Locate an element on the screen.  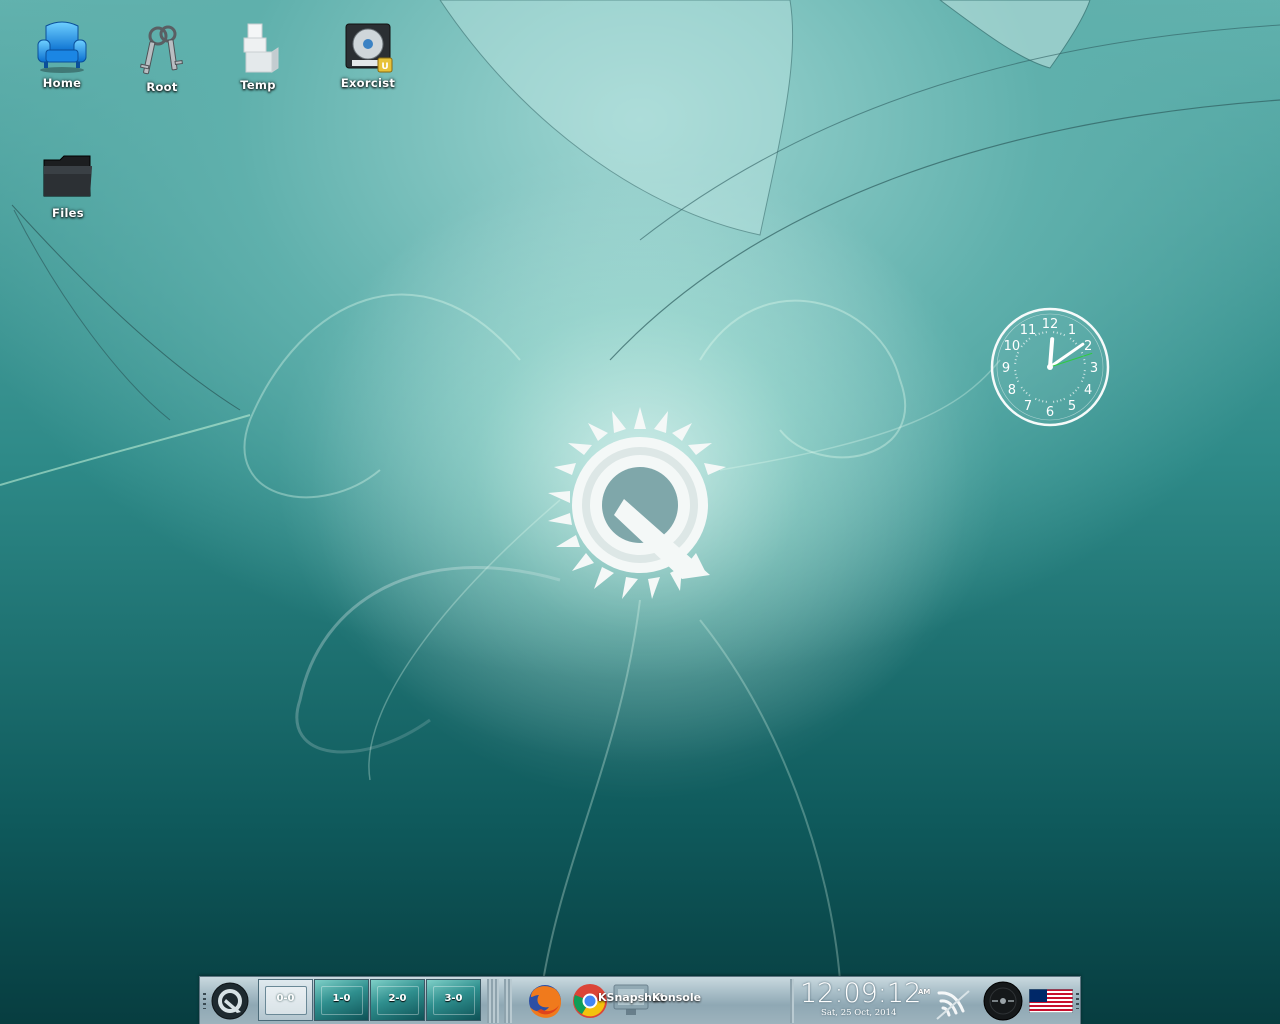
keys-icon is located at coordinates (161, 50).